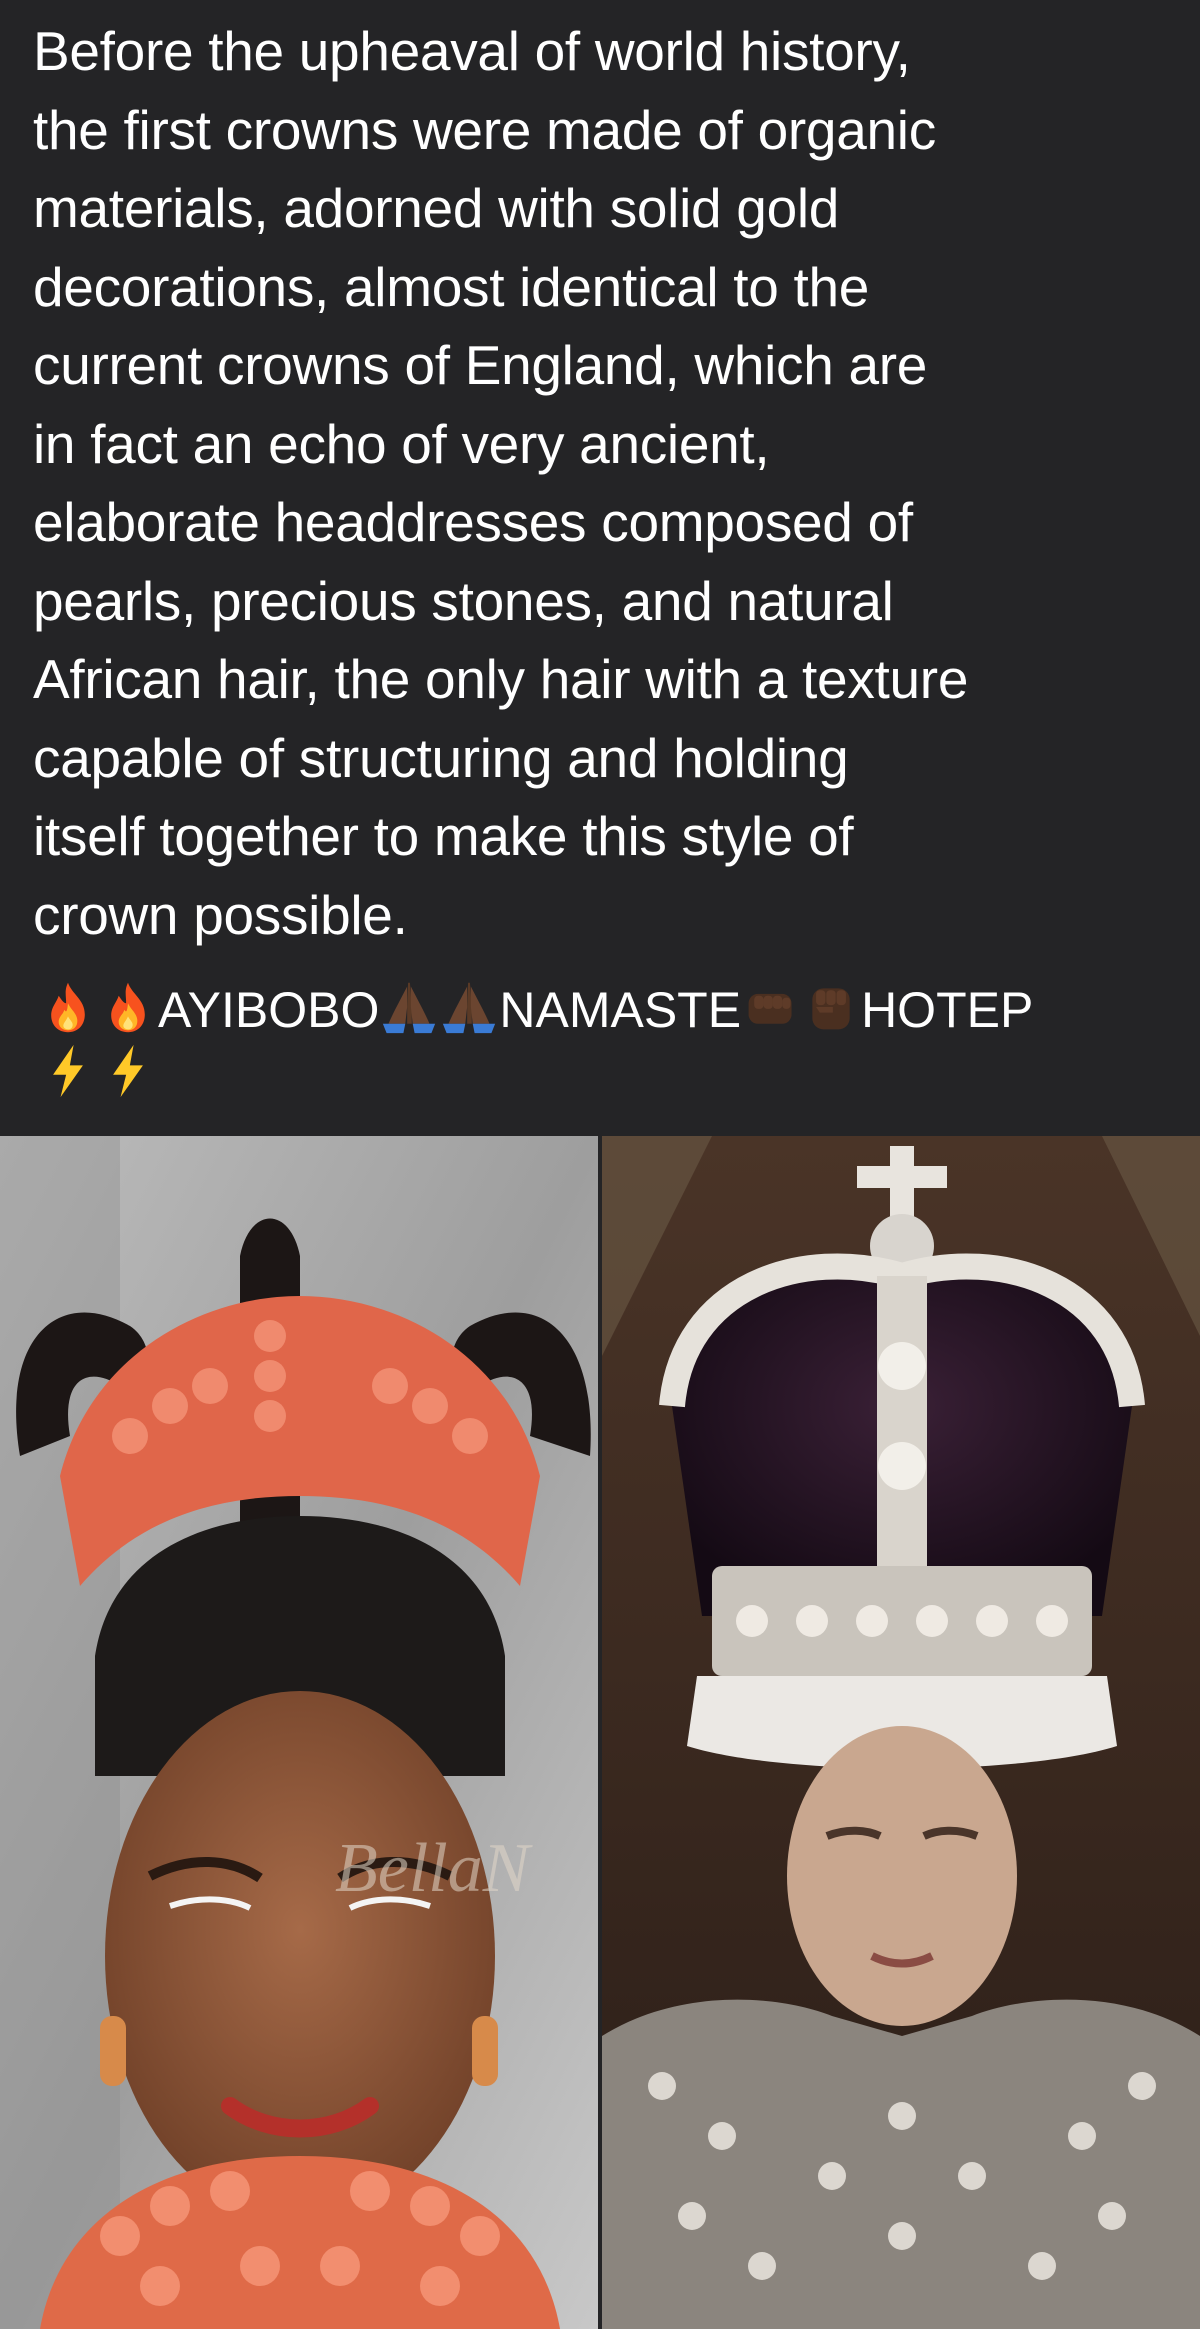 The height and width of the screenshot is (2329, 1200). What do you see at coordinates (620, 1010) in the screenshot?
I see `tagline-word-namaste: NAMASTE` at bounding box center [620, 1010].